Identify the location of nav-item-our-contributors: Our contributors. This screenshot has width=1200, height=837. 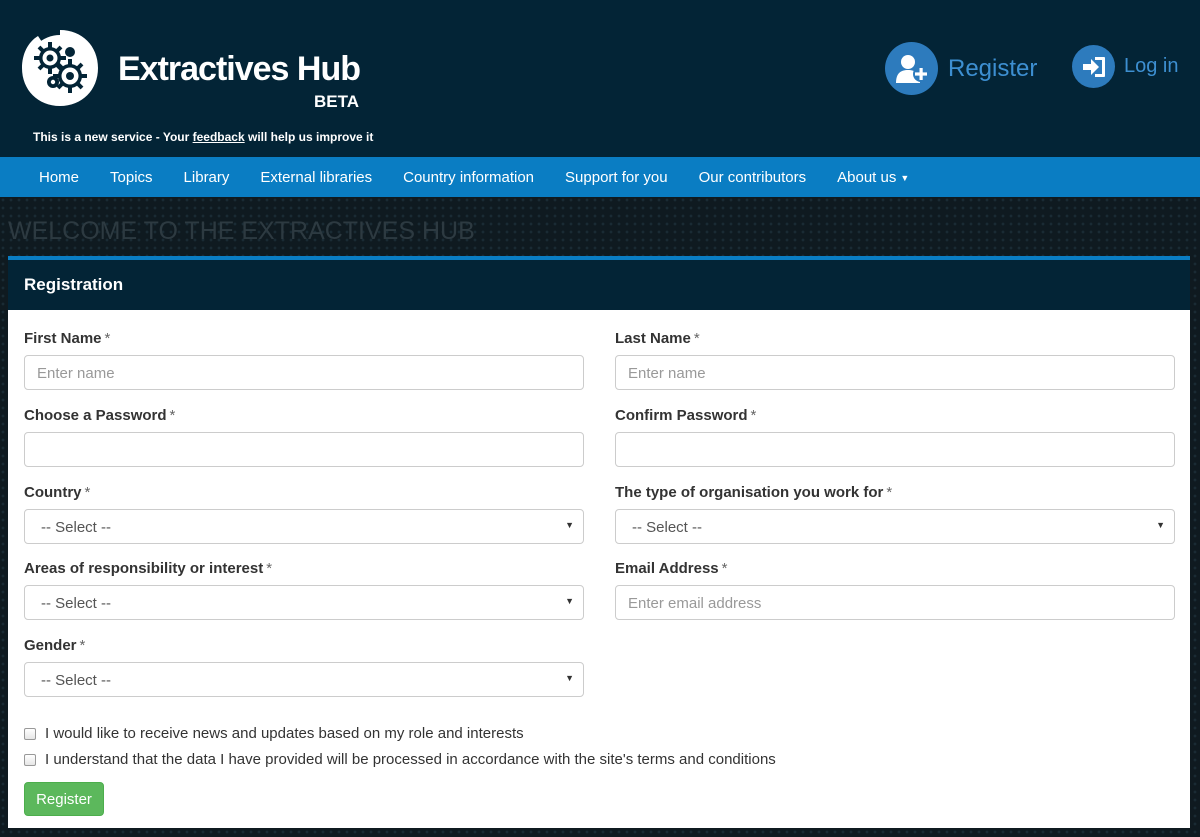
(753, 177).